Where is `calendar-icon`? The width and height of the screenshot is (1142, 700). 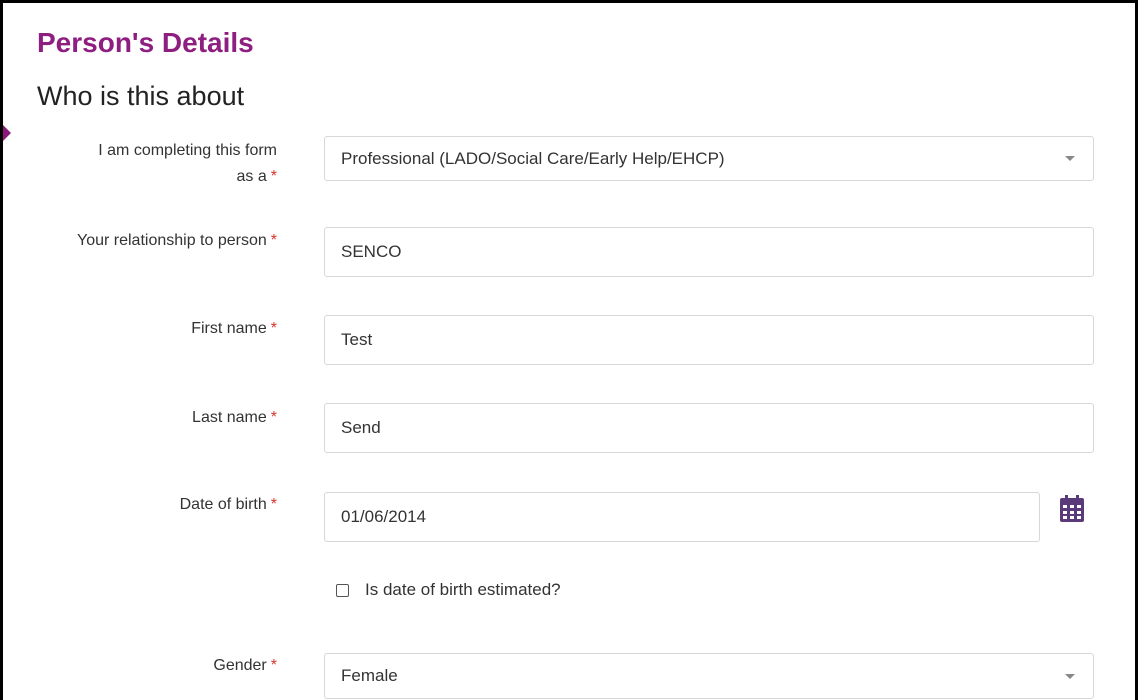
calendar-icon is located at coordinates (1072, 509).